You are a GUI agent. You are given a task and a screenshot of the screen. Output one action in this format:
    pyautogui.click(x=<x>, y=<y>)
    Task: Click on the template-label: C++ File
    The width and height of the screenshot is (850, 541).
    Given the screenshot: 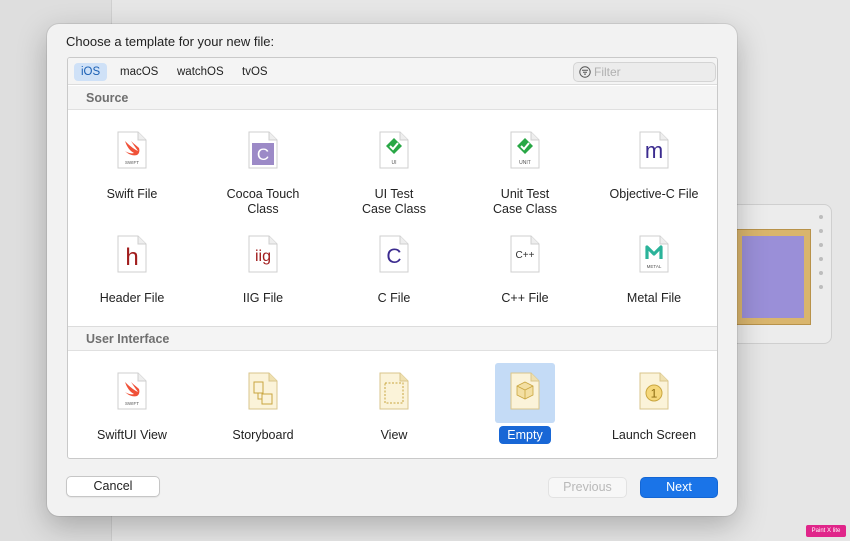 What is the action you would take?
    pyautogui.click(x=525, y=298)
    